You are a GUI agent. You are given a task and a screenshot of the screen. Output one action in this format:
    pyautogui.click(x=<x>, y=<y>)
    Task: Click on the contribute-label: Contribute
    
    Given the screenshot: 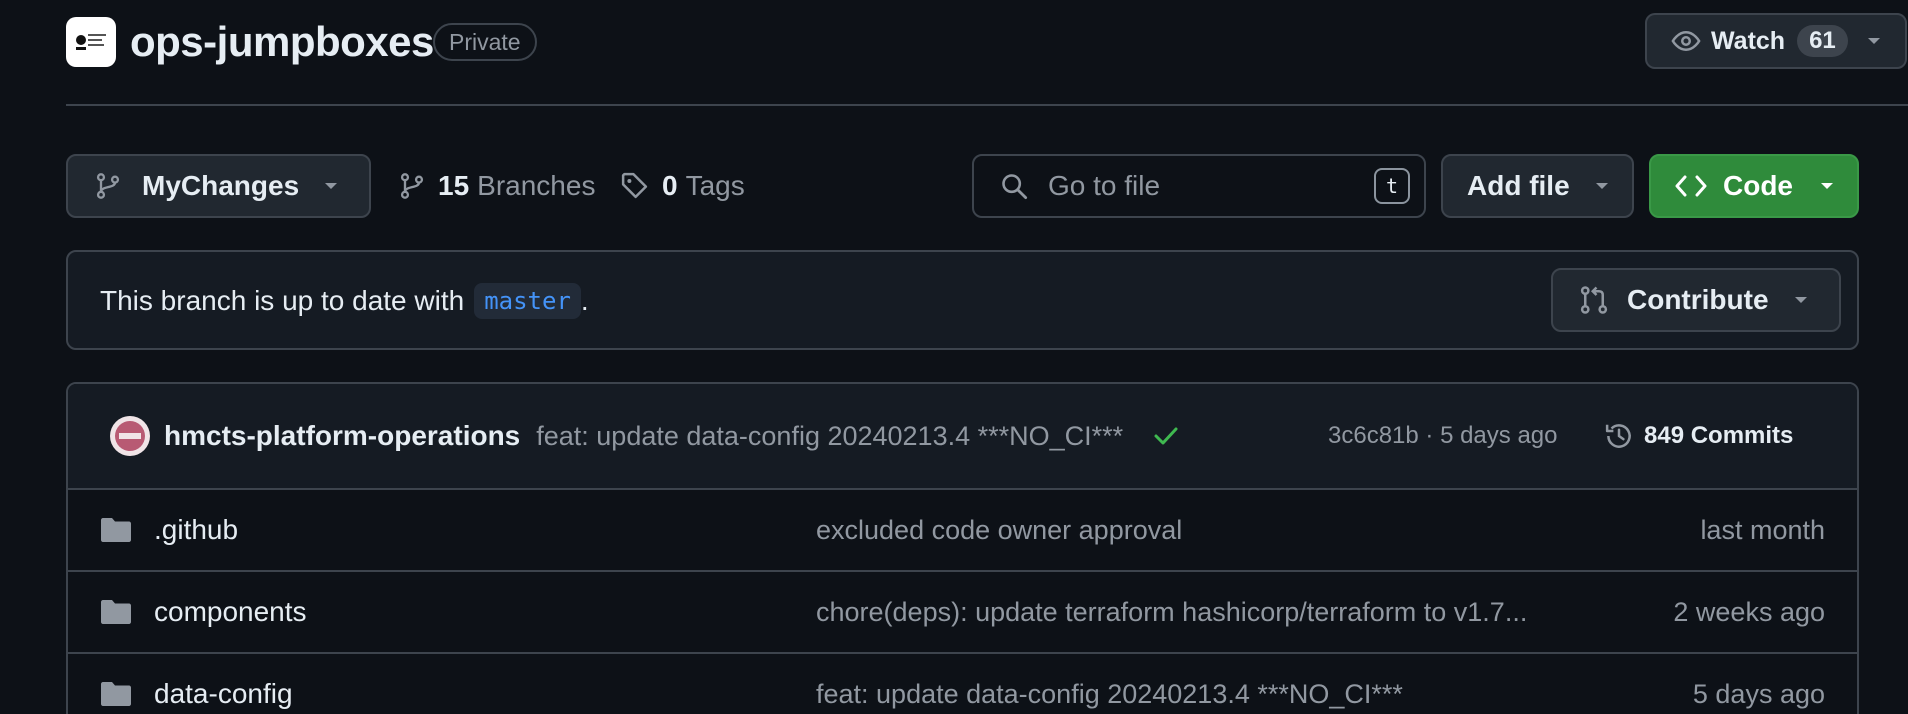 What is the action you would take?
    pyautogui.click(x=1698, y=299)
    